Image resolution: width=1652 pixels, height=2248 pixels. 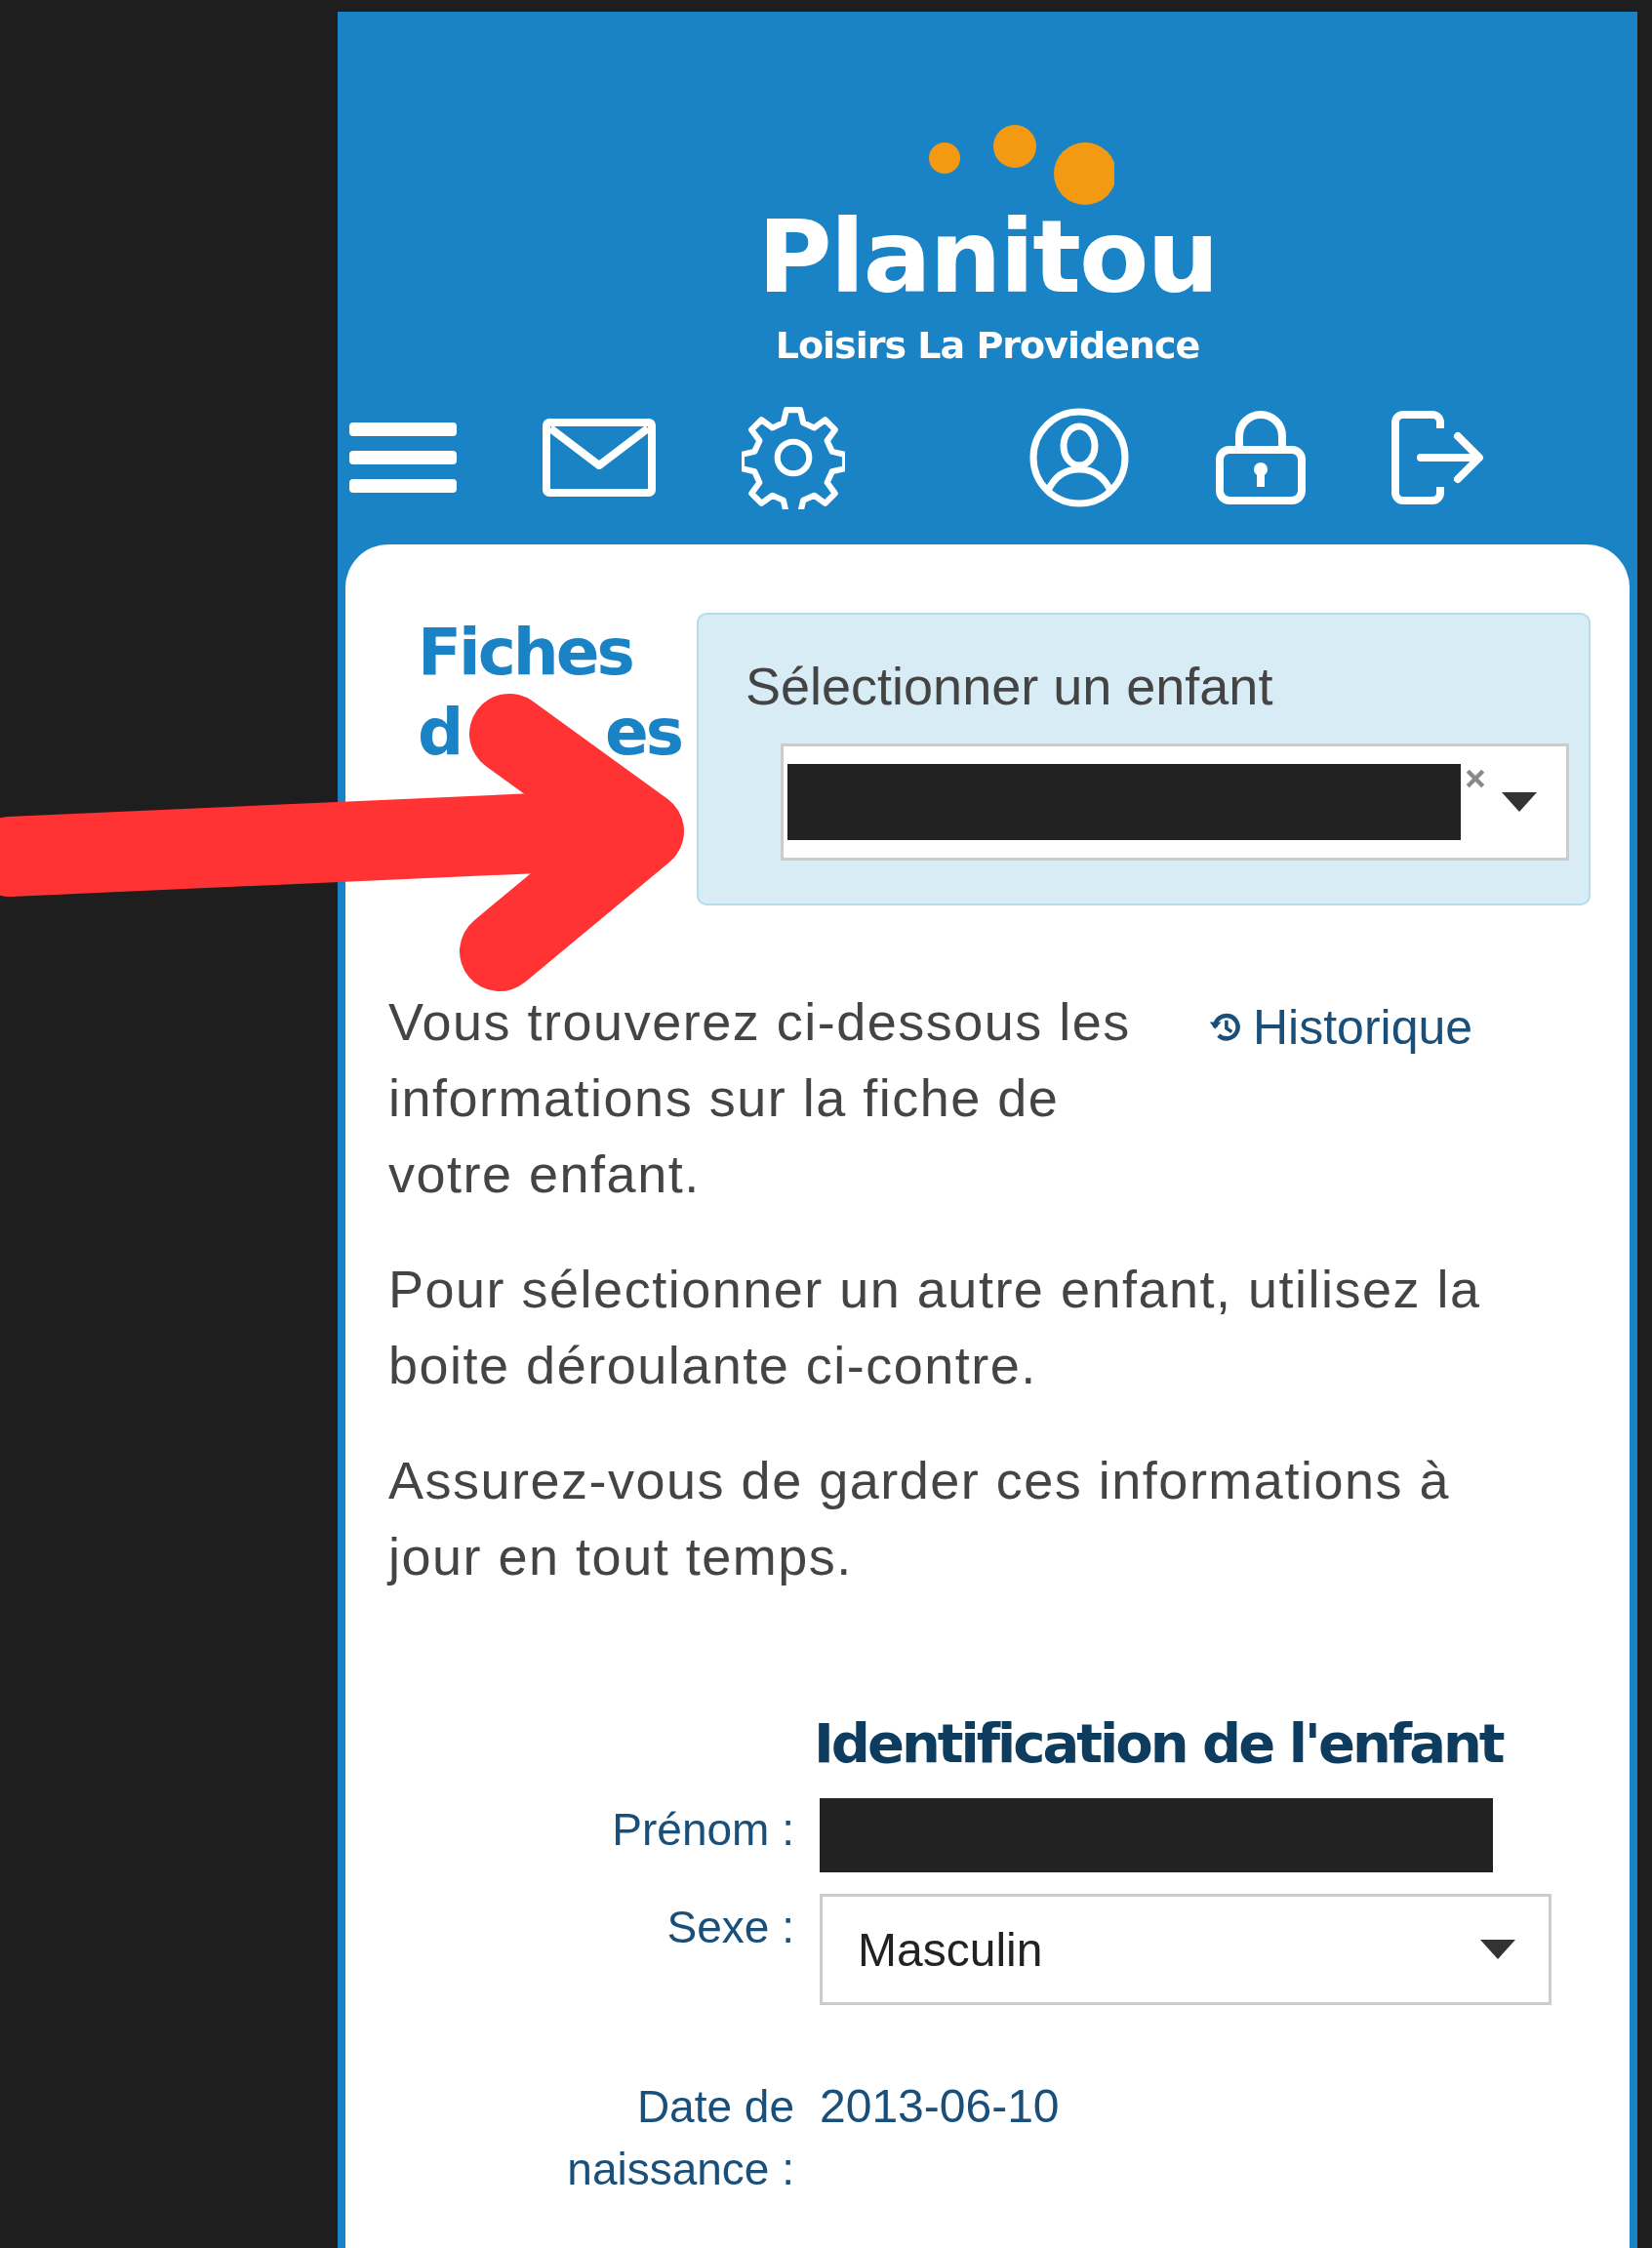 I want to click on info-paragraph: Assurez-vous de garder ces informations à jour en tout temps., so click(x=918, y=1518).